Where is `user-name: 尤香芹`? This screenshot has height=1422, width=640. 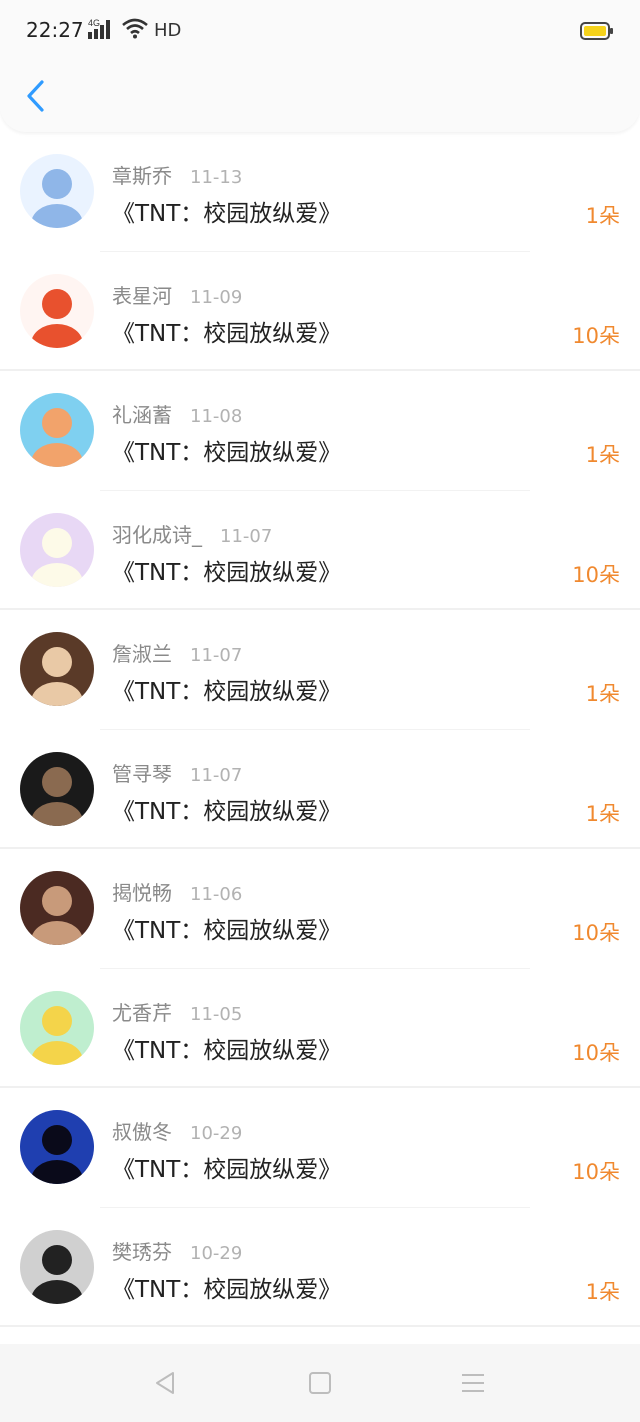
user-name: 尤香芹 is located at coordinates (142, 1011).